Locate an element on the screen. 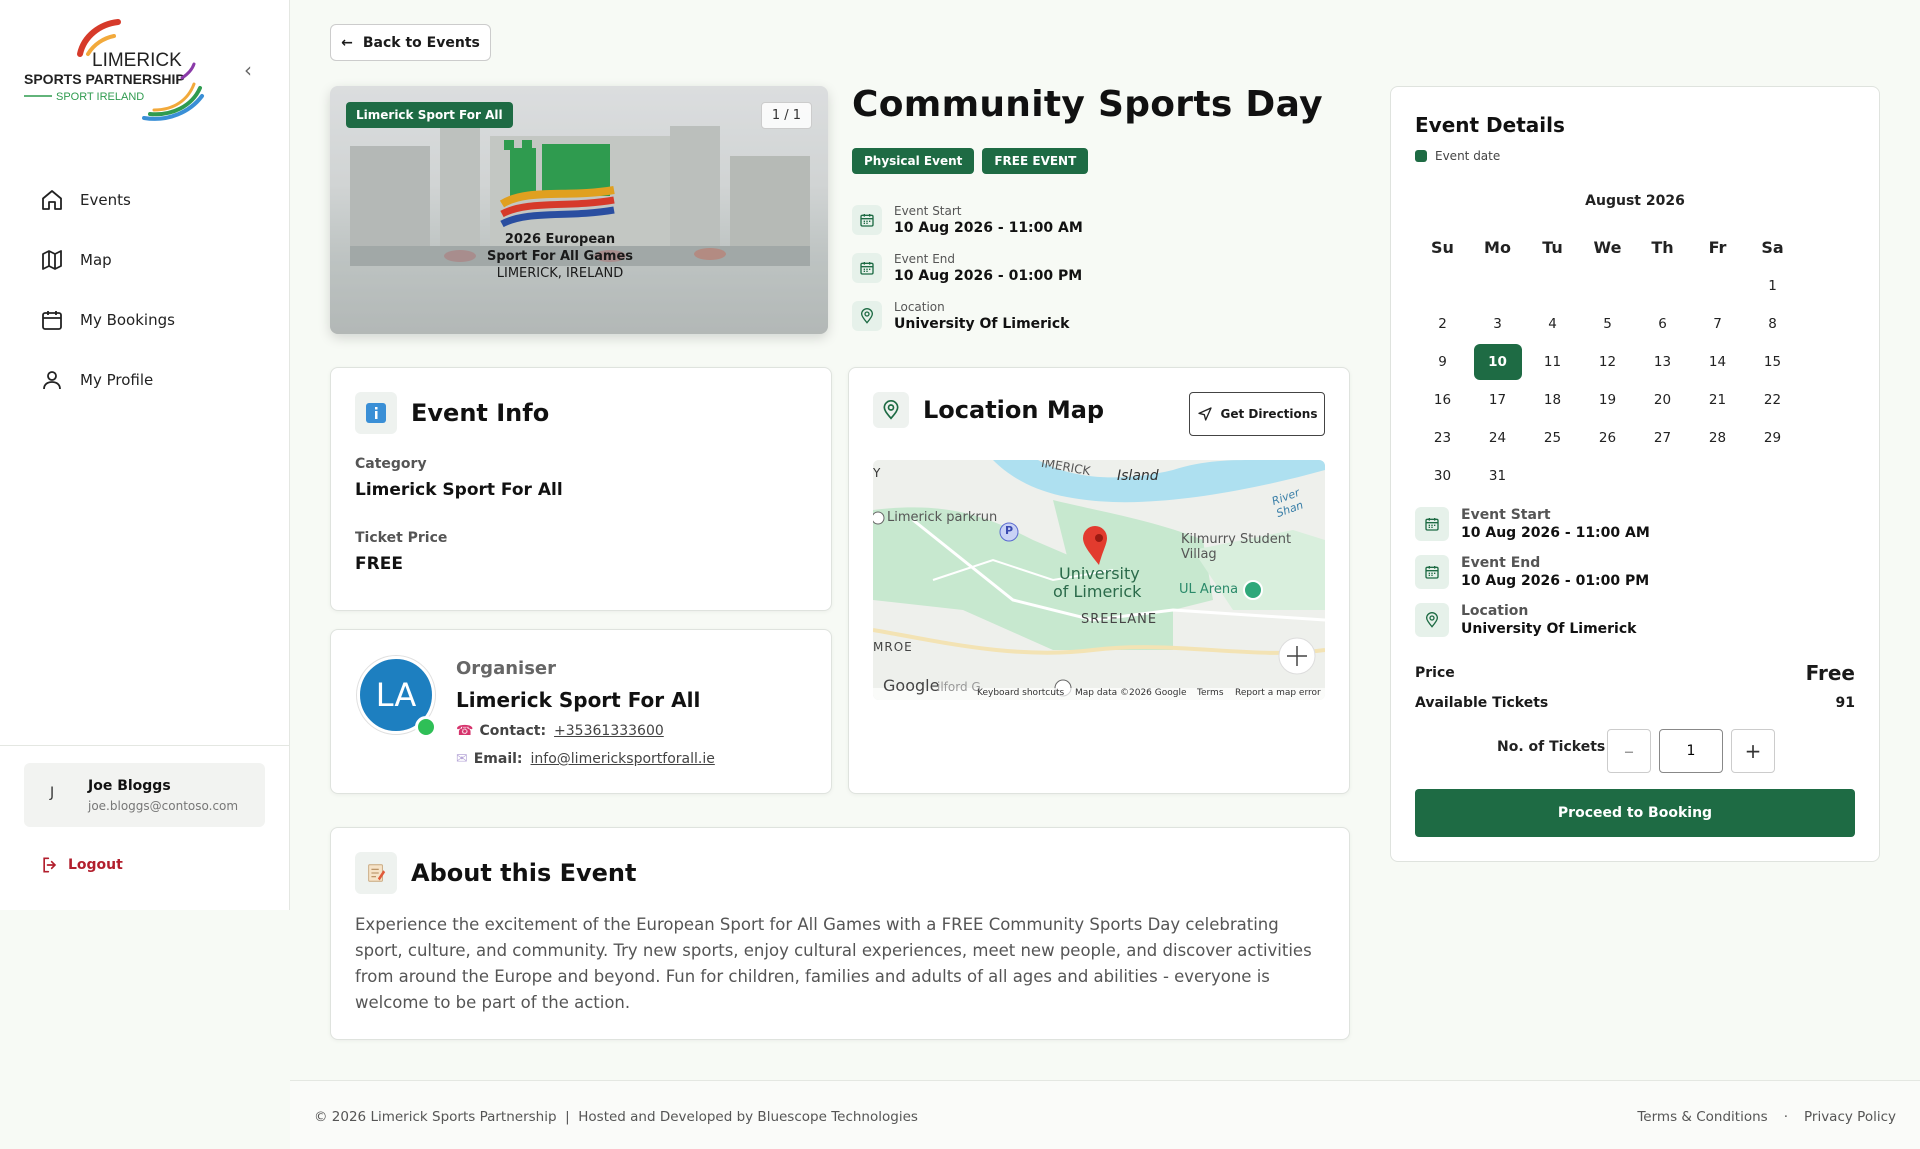 This screenshot has width=1920, height=1149. collapse-sidebar-chevron-icon: ‹ is located at coordinates (248, 70).